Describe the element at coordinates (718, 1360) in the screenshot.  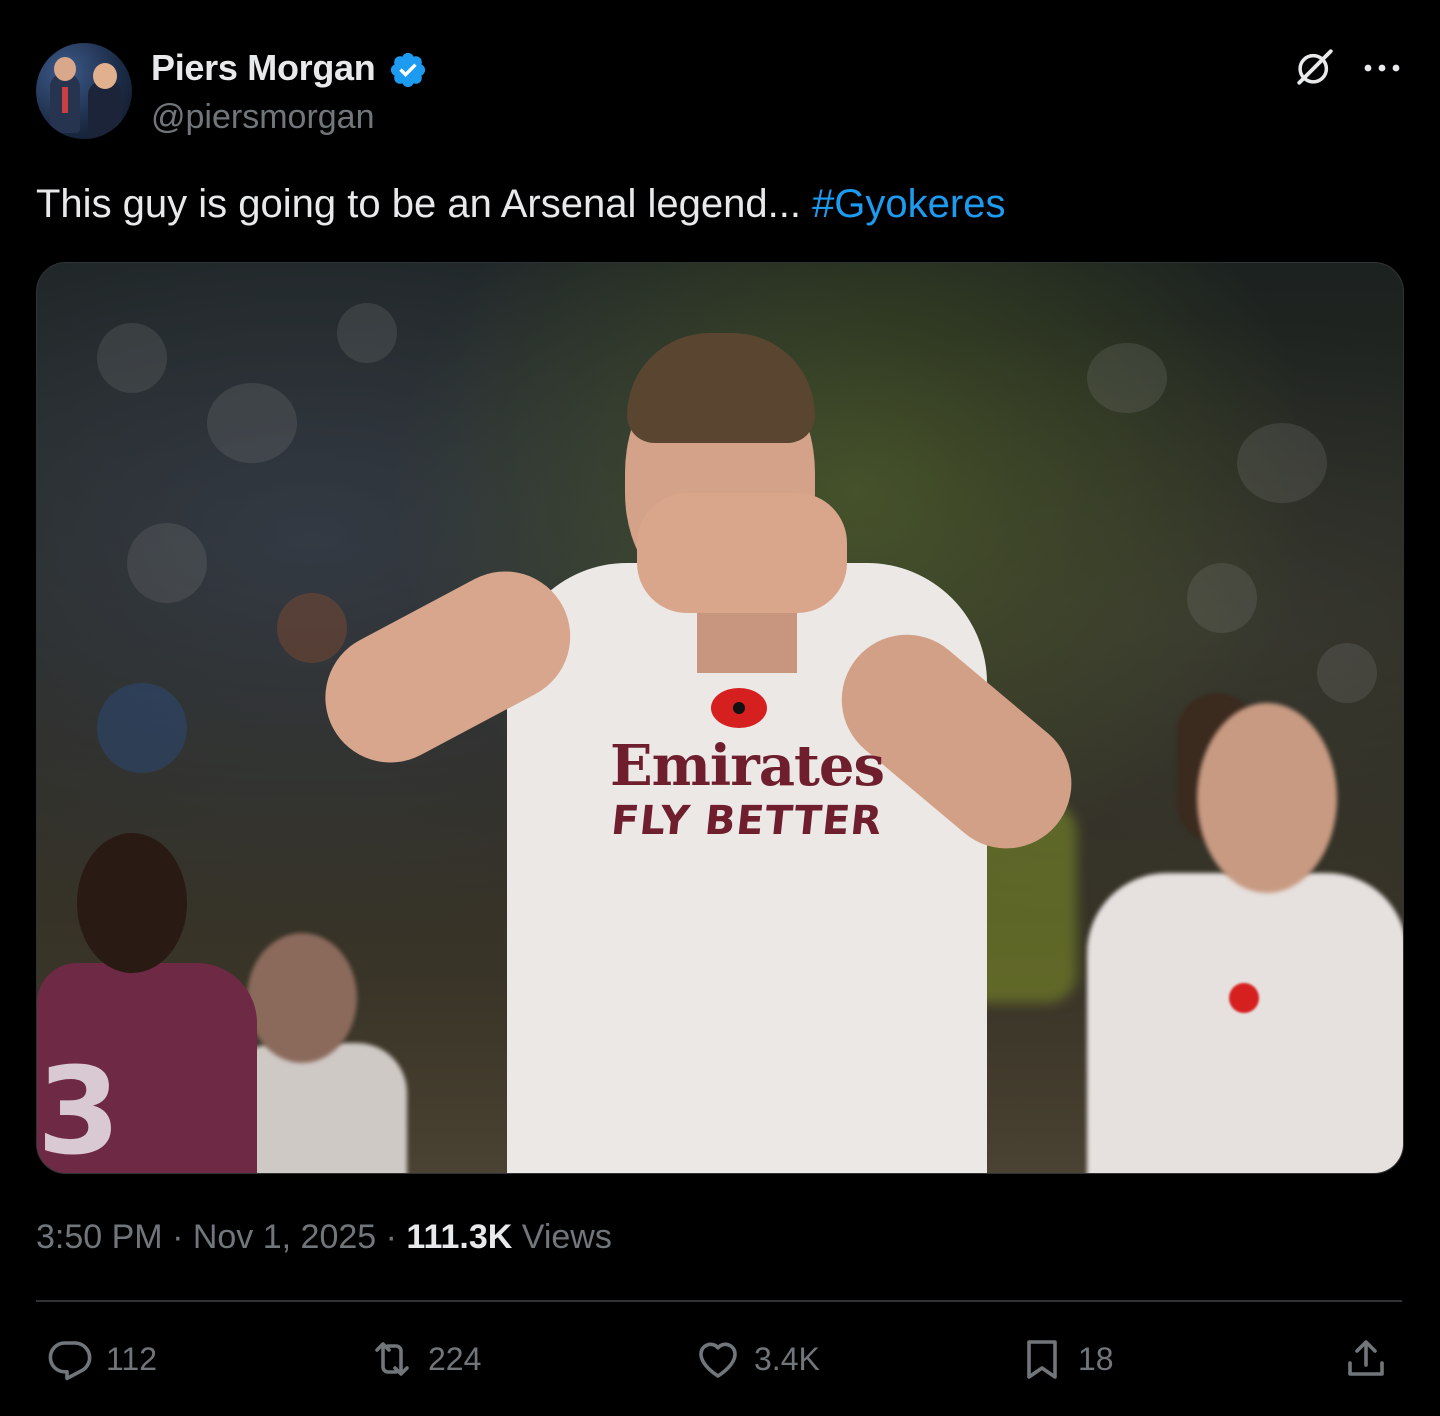
I see `heart-icon` at that location.